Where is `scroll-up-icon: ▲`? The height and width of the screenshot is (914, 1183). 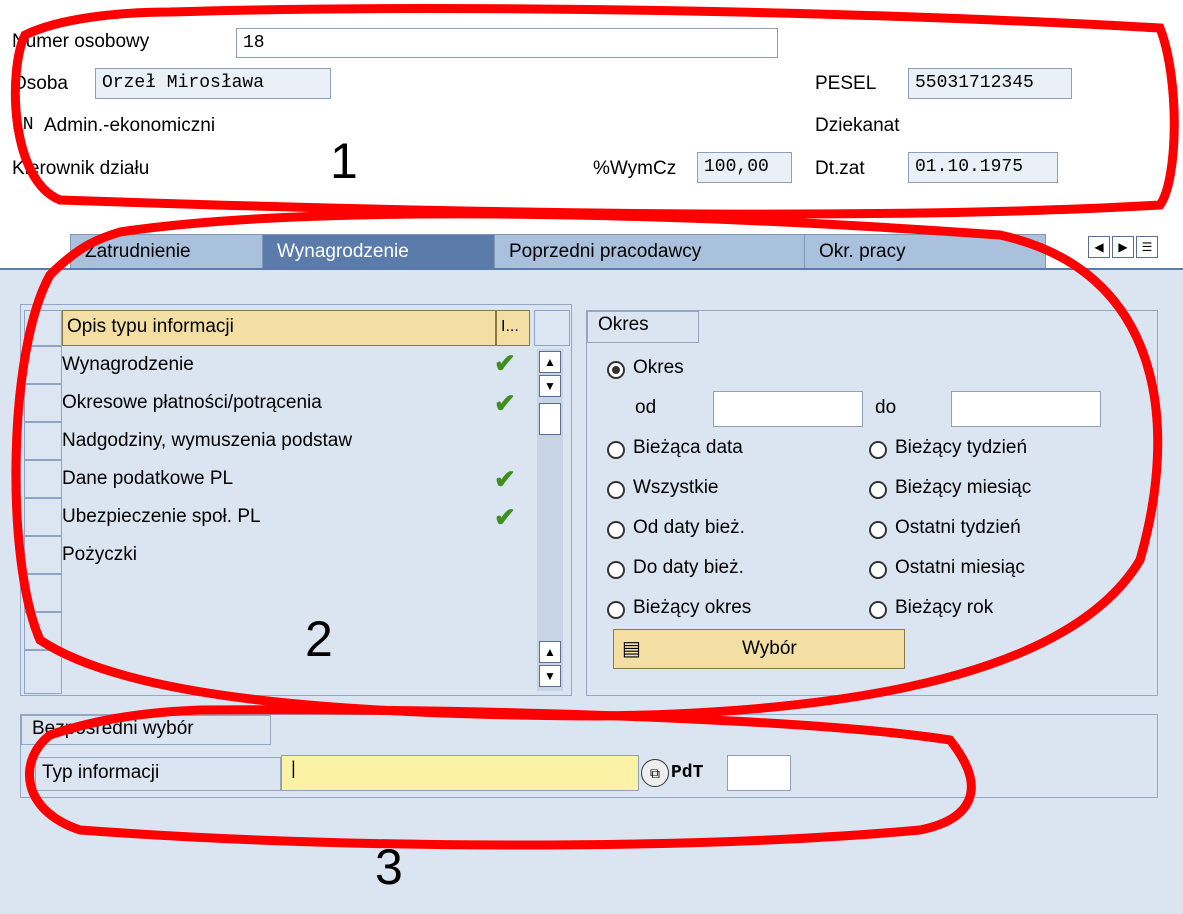 scroll-up-icon: ▲ is located at coordinates (550, 362).